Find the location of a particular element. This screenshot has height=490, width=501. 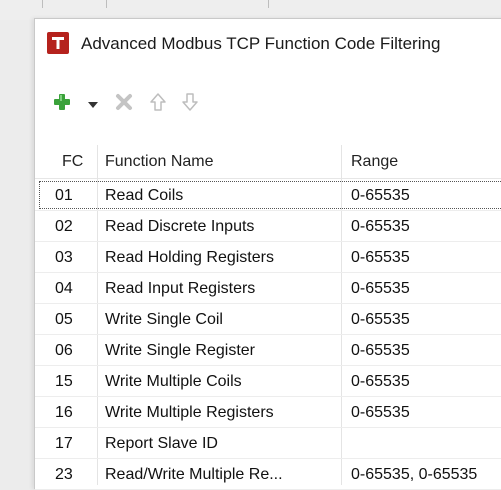

add-button is located at coordinates (62, 104).